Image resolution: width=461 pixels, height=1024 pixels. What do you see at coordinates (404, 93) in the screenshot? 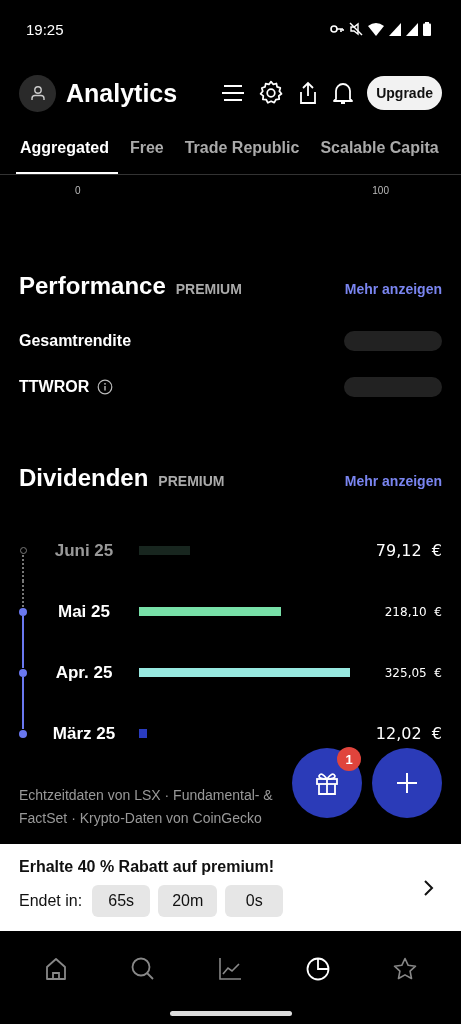
I see `upgrade-button: Upgrade` at bounding box center [404, 93].